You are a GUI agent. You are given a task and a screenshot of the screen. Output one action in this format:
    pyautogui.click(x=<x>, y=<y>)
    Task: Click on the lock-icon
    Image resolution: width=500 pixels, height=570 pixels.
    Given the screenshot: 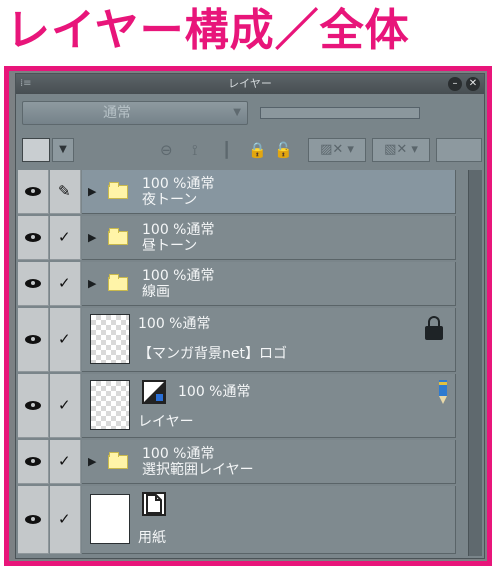 What is the action you would take?
    pyautogui.click(x=434, y=328)
    